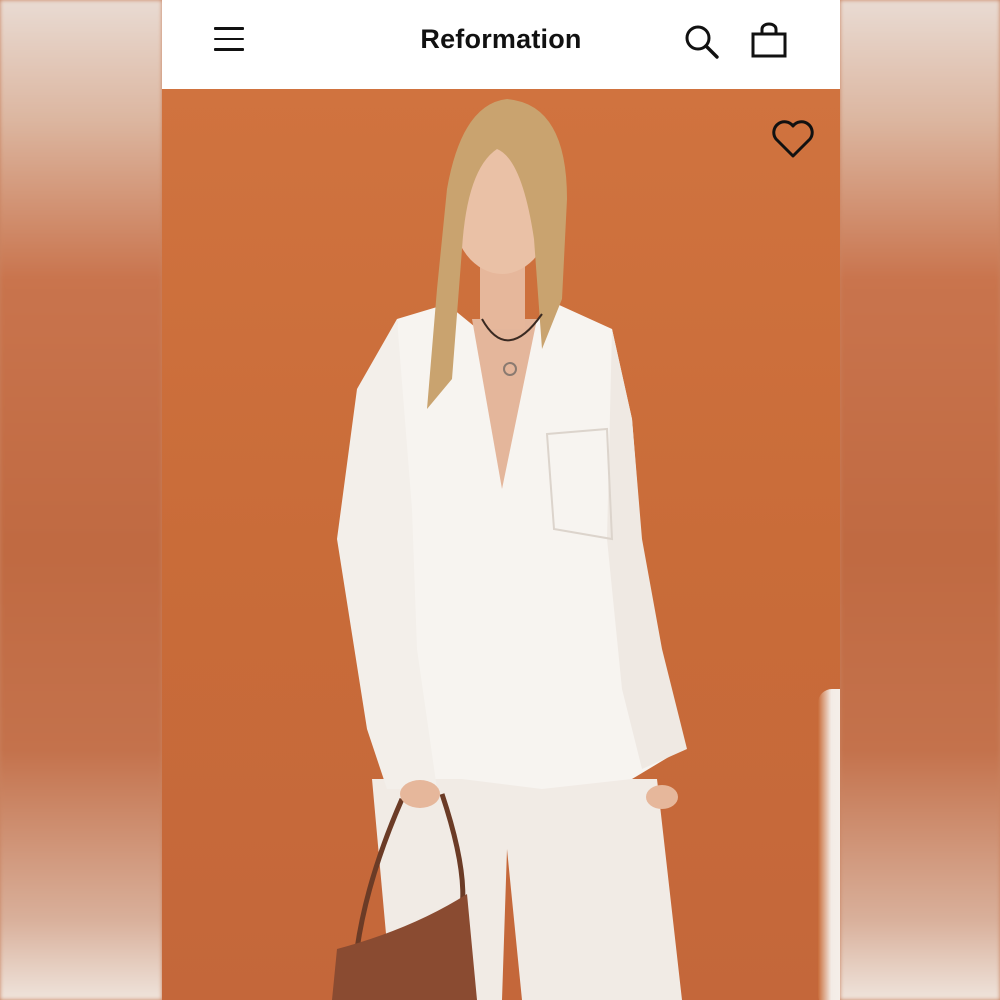  I want to click on search-icon, so click(702, 42).